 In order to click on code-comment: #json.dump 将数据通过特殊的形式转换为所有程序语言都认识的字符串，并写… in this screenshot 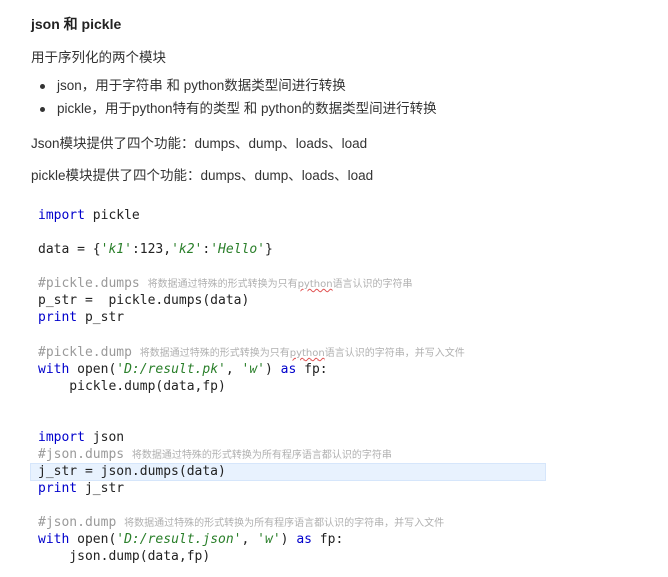, I will do `click(241, 522)`.